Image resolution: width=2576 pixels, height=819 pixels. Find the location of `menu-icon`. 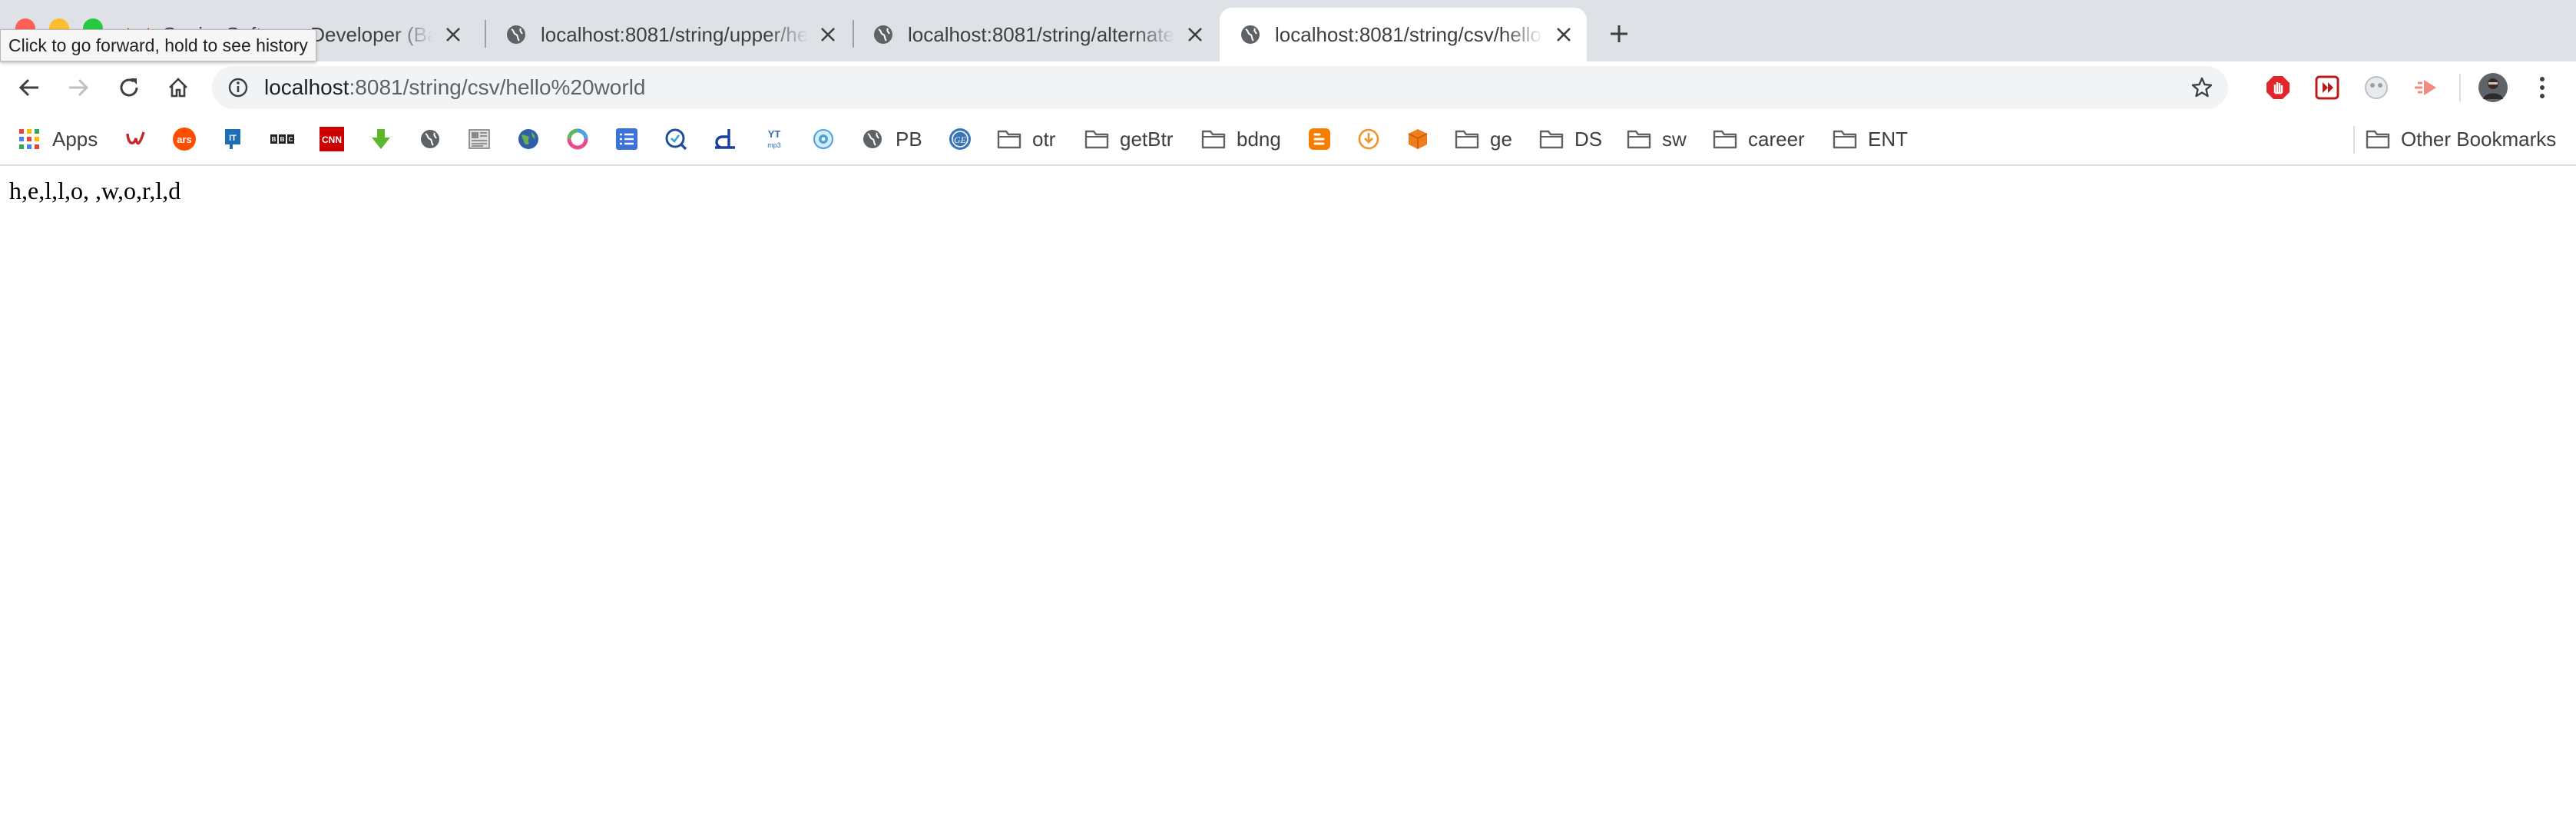

menu-icon is located at coordinates (2542, 87).